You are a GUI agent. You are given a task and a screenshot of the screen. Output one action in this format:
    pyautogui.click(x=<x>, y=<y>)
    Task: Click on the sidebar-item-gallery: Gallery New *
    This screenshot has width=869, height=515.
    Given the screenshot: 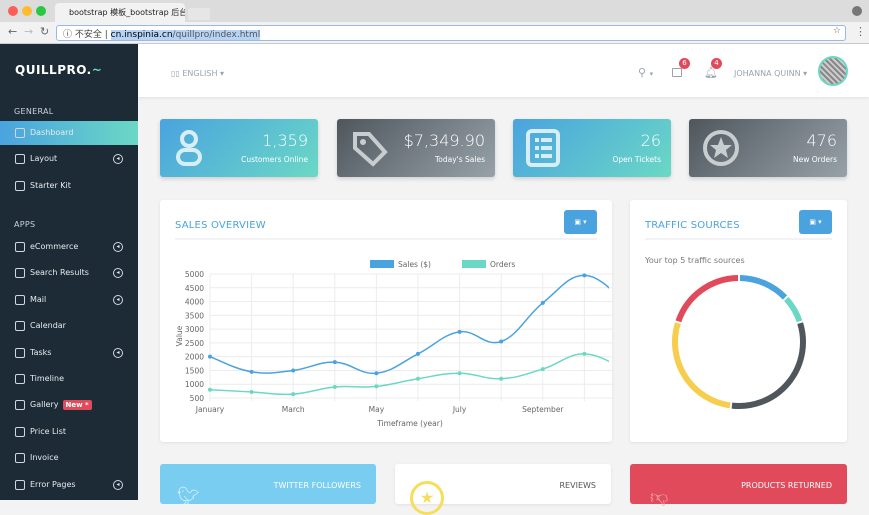 What is the action you would take?
    pyautogui.click(x=69, y=405)
    